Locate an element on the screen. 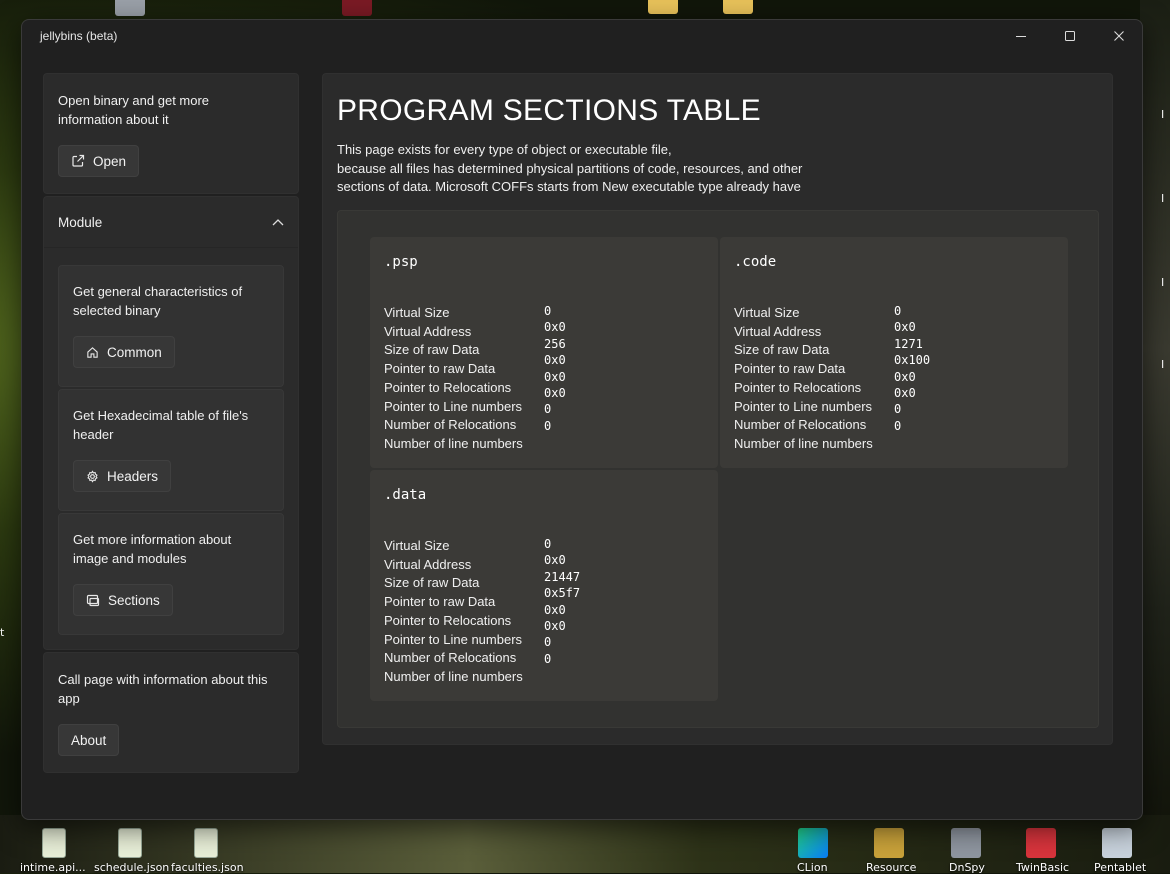 The height and width of the screenshot is (874, 1170). maximize-icon is located at coordinates (1070, 36).